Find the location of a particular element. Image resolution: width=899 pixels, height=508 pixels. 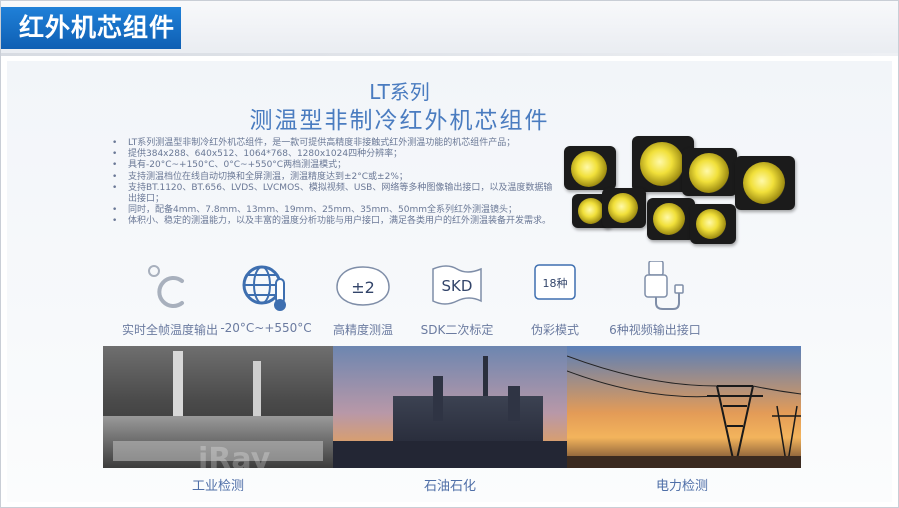

power-photo is located at coordinates (684, 407).